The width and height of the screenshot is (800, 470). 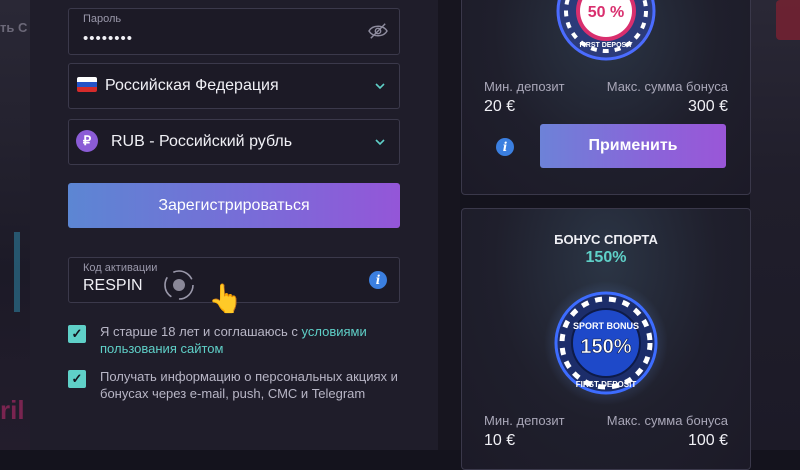 I want to click on background-button-edge, so click(x=788, y=20).